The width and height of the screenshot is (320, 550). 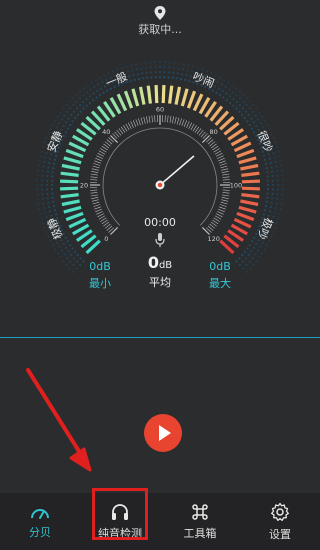 What do you see at coordinates (40, 513) in the screenshot?
I see `gauge-icon` at bounding box center [40, 513].